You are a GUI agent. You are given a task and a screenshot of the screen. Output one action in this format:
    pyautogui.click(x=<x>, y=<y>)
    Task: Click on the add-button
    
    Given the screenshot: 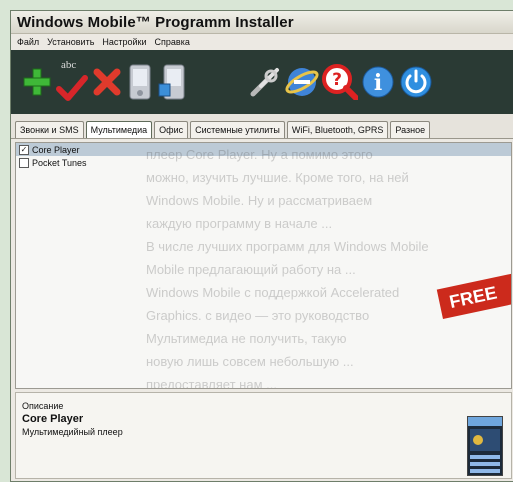 What is the action you would take?
    pyautogui.click(x=37, y=82)
    